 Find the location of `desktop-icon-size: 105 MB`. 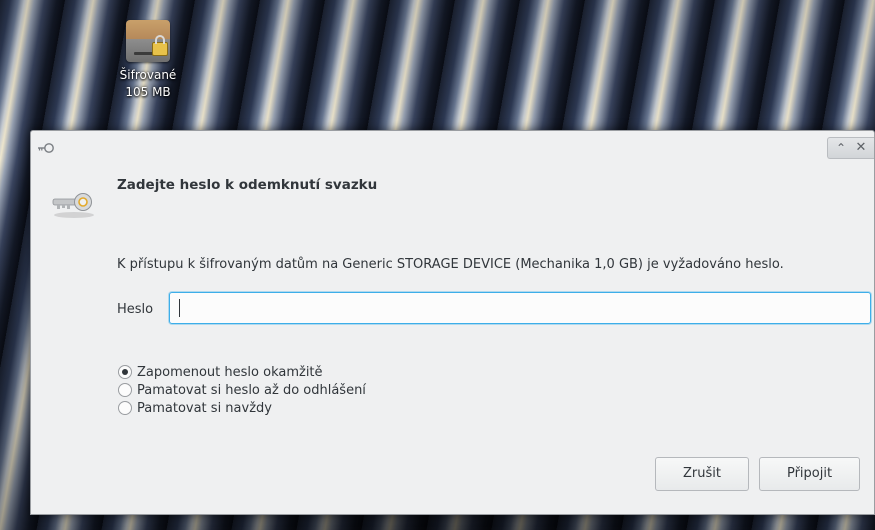

desktop-icon-size: 105 MB is located at coordinates (148, 92).